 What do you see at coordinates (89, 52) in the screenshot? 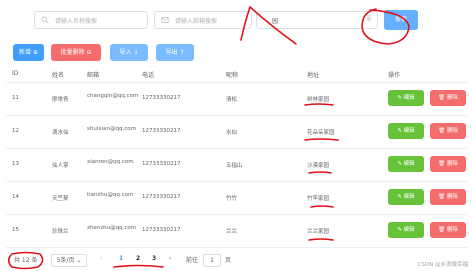
I see `minus-circle-icon: ⊖` at bounding box center [89, 52].